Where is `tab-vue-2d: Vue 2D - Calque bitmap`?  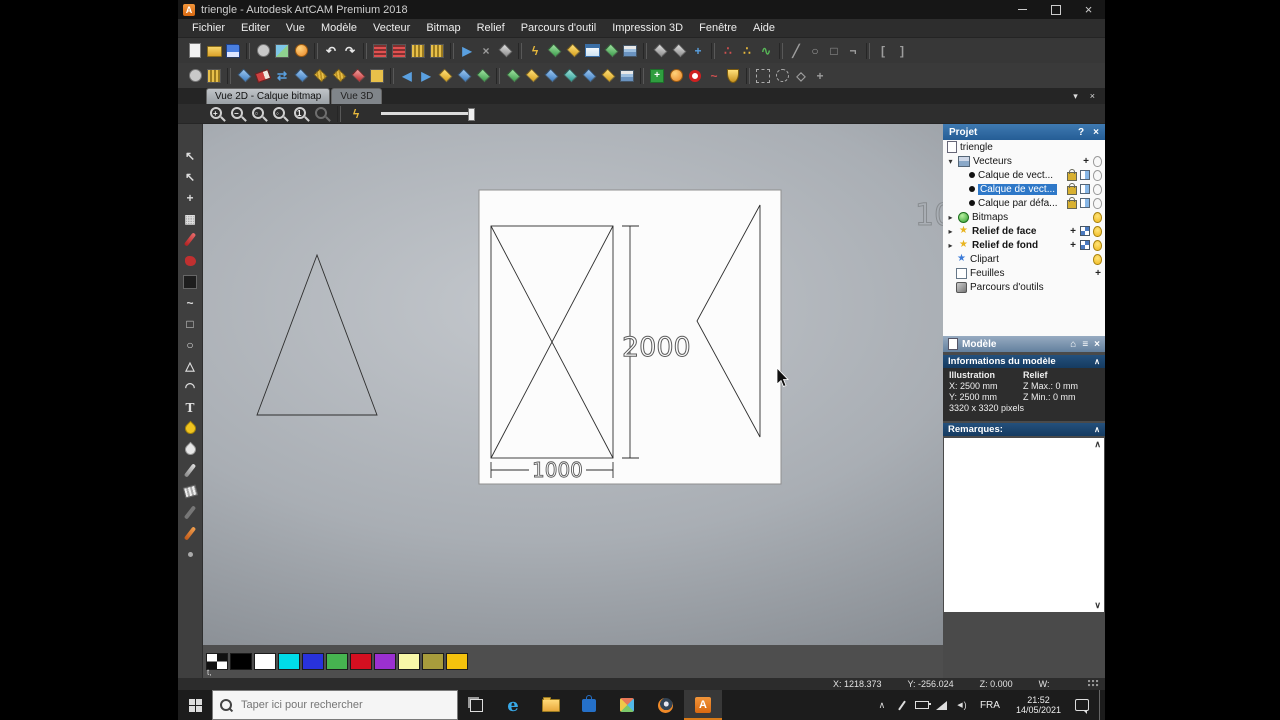
tab-vue-2d: Vue 2D - Calque bitmap is located at coordinates (268, 96).